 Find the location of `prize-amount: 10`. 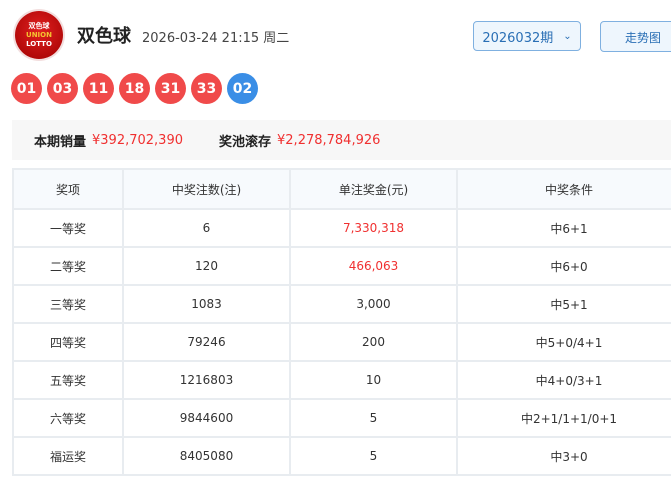

prize-amount: 10 is located at coordinates (373, 380).